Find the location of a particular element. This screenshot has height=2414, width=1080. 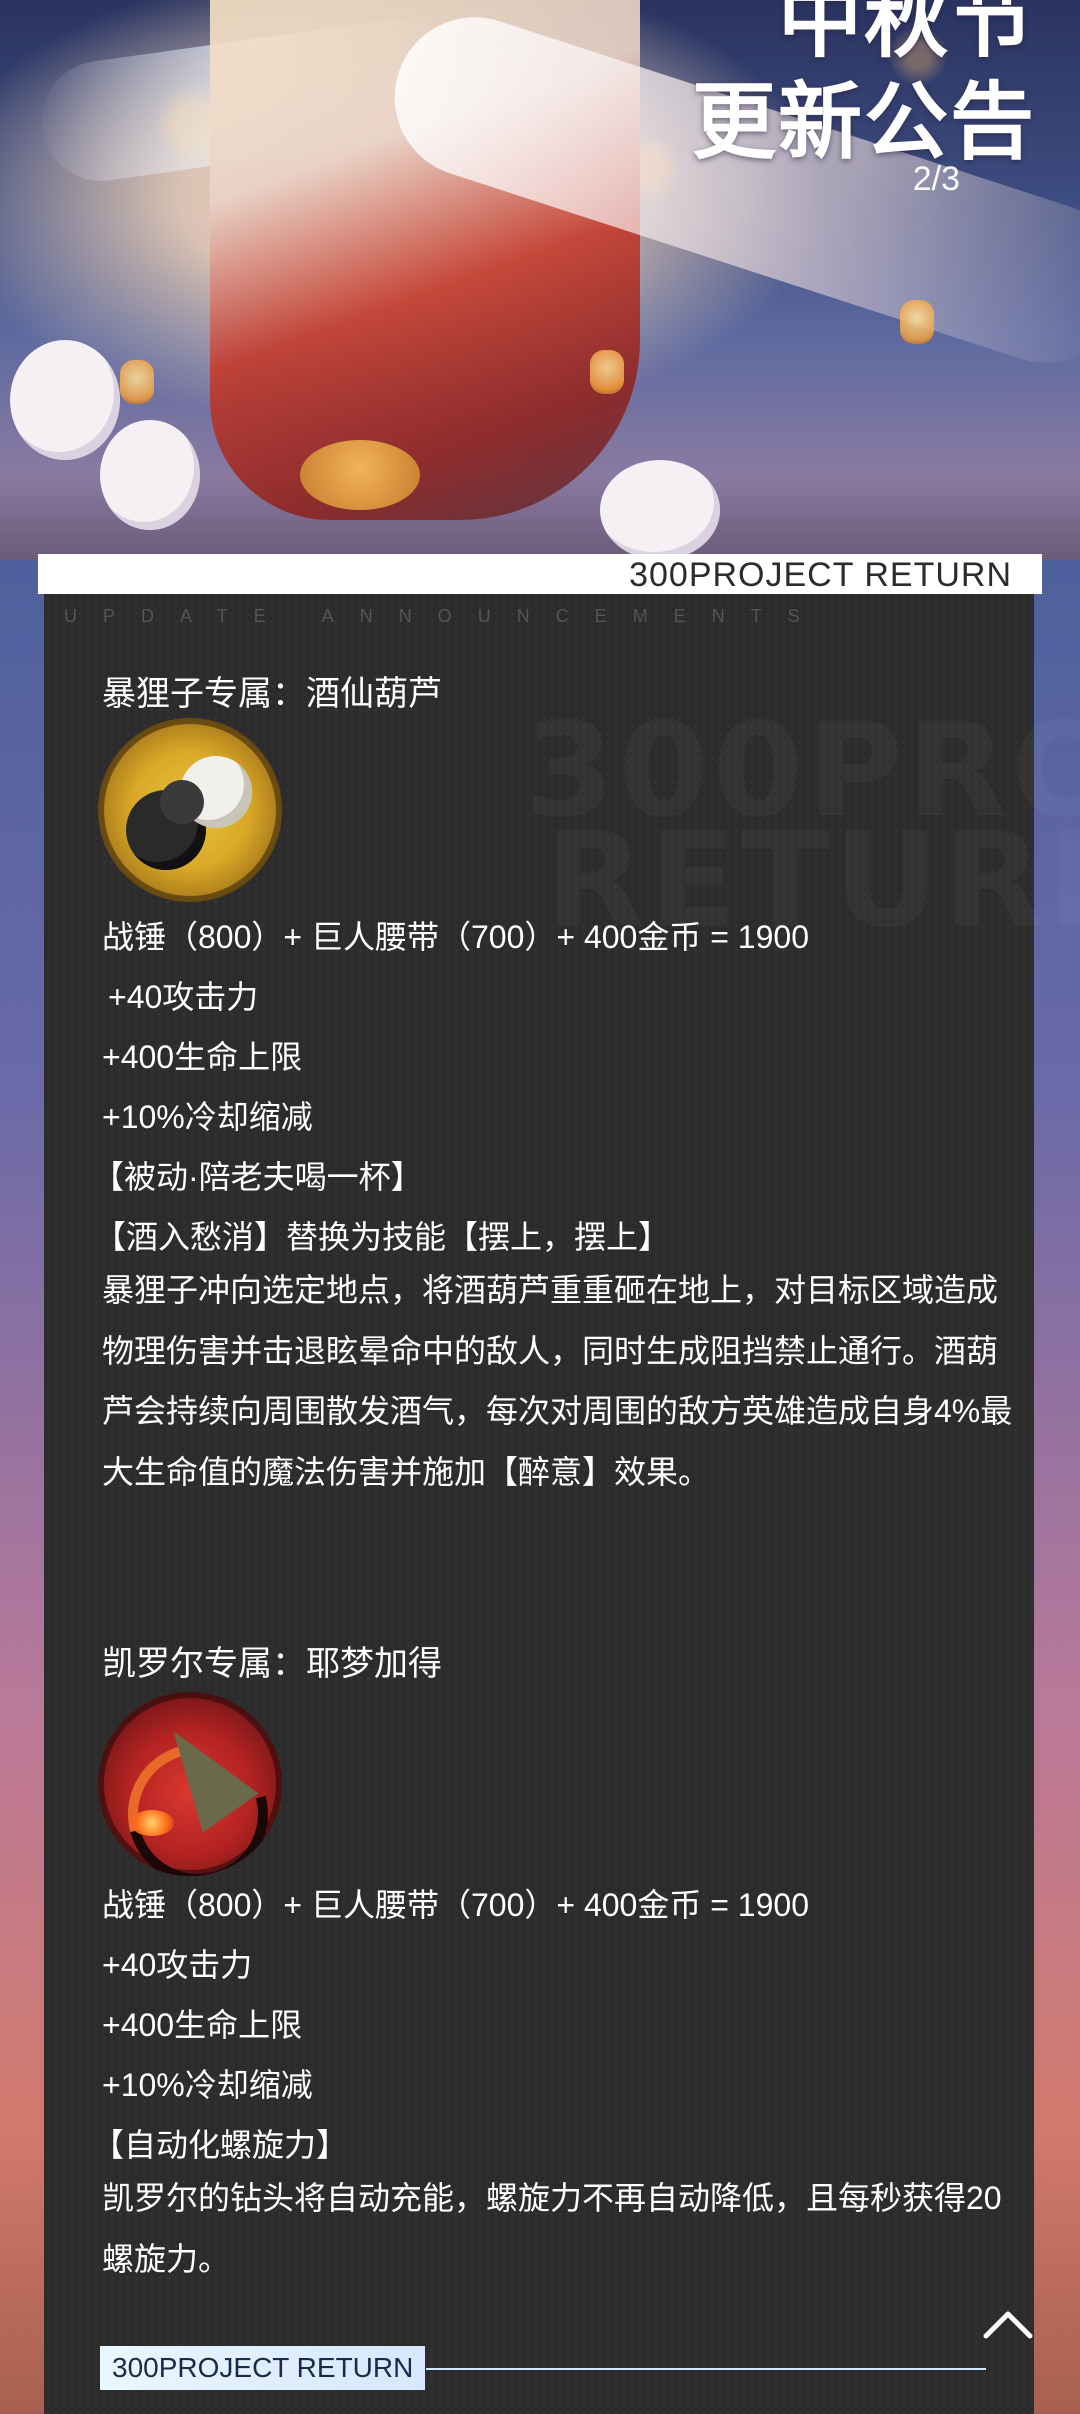

glow-icon is located at coordinates (152, 1823).